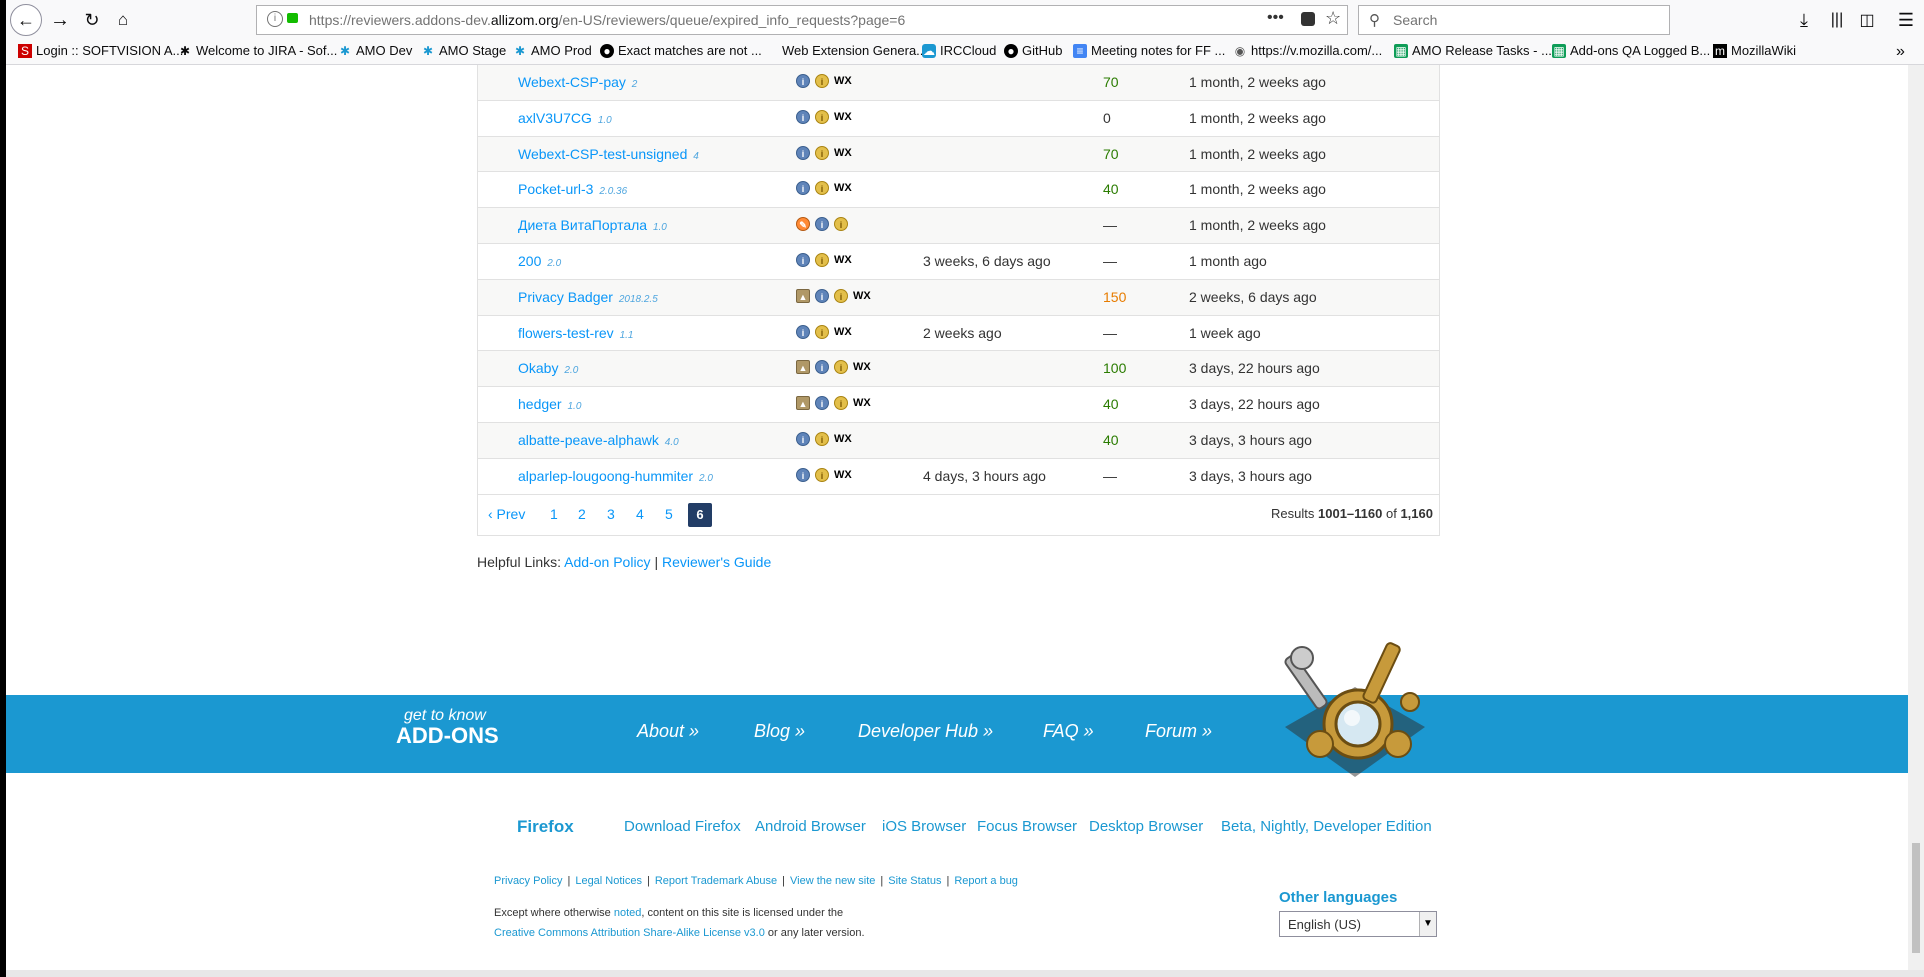 This screenshot has height=977, width=1924. Describe the element at coordinates (545, 827) in the screenshot. I see `firefox-heading: Firefox` at that location.